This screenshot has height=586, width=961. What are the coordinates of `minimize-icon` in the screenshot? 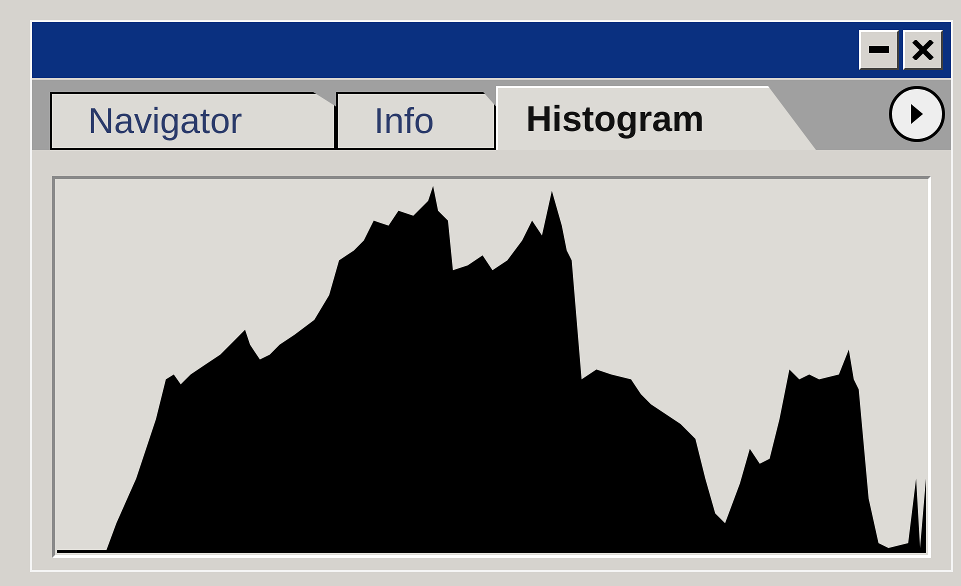 It's located at (879, 50).